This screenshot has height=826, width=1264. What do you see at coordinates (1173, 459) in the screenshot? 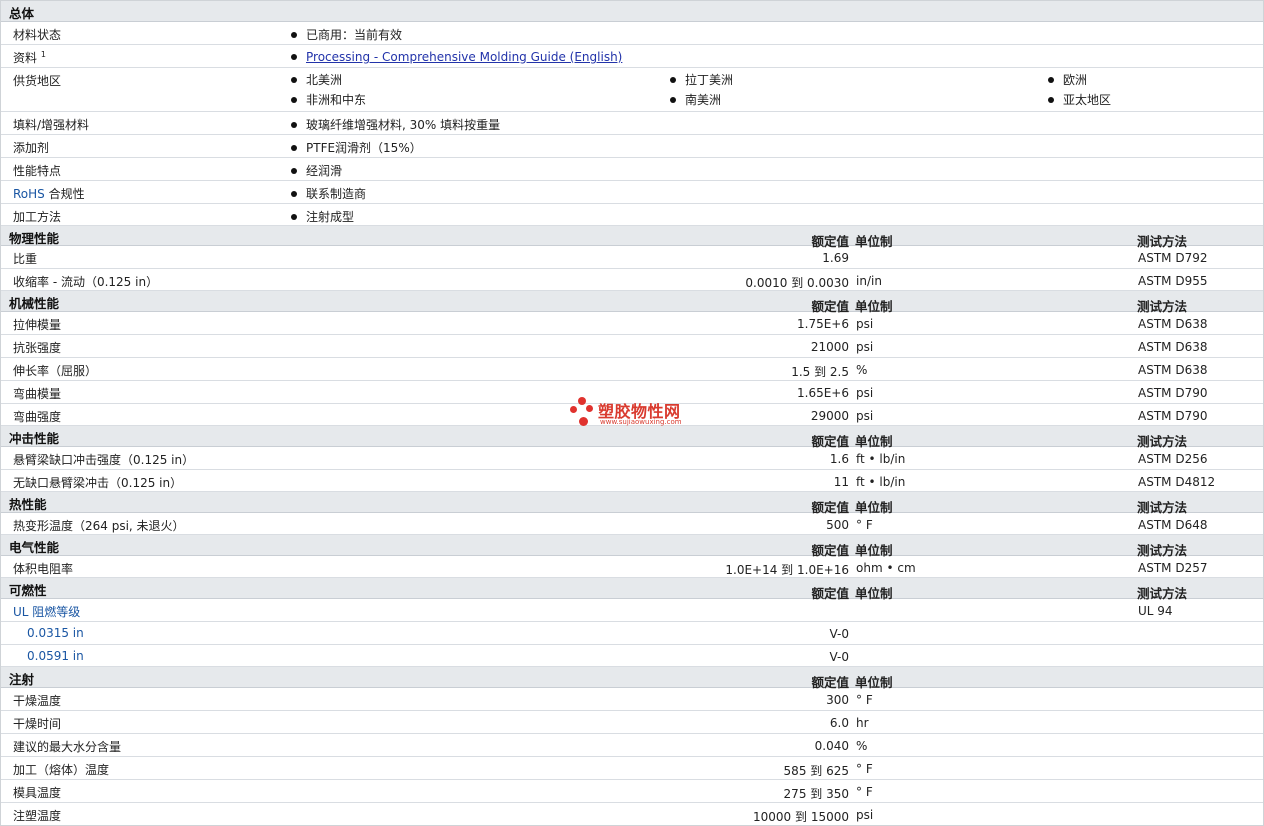
I see `row-test: ASTM D256` at bounding box center [1173, 459].